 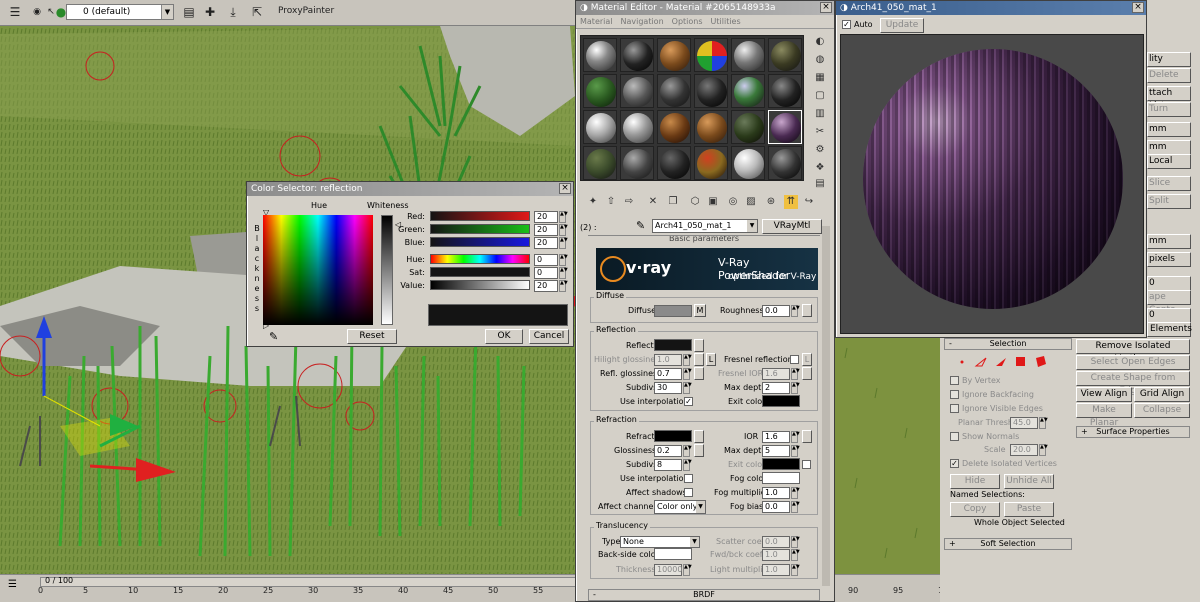 I want to click on hilight-spinner: ▲▼, so click(x=687, y=360).